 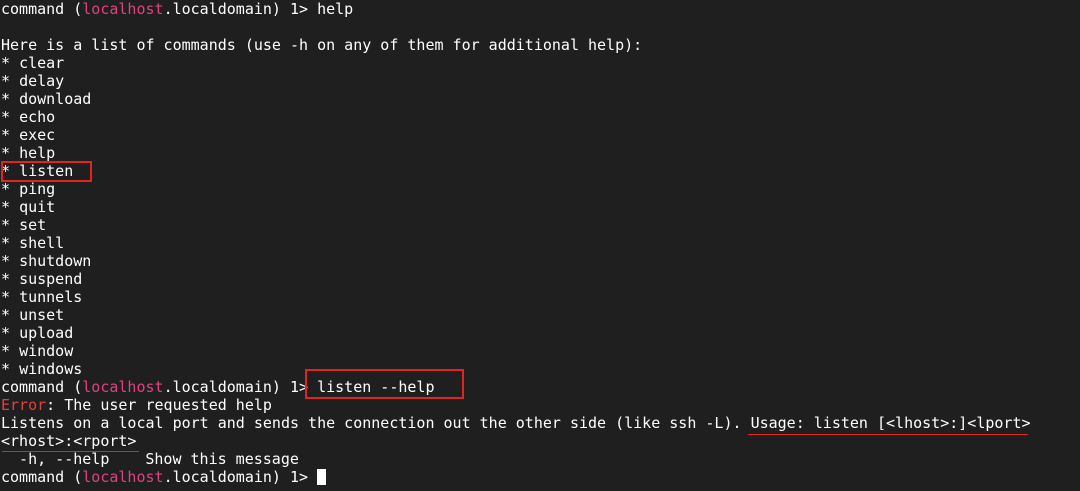 I want to click on highlight-box-listen-command, so click(x=384, y=384).